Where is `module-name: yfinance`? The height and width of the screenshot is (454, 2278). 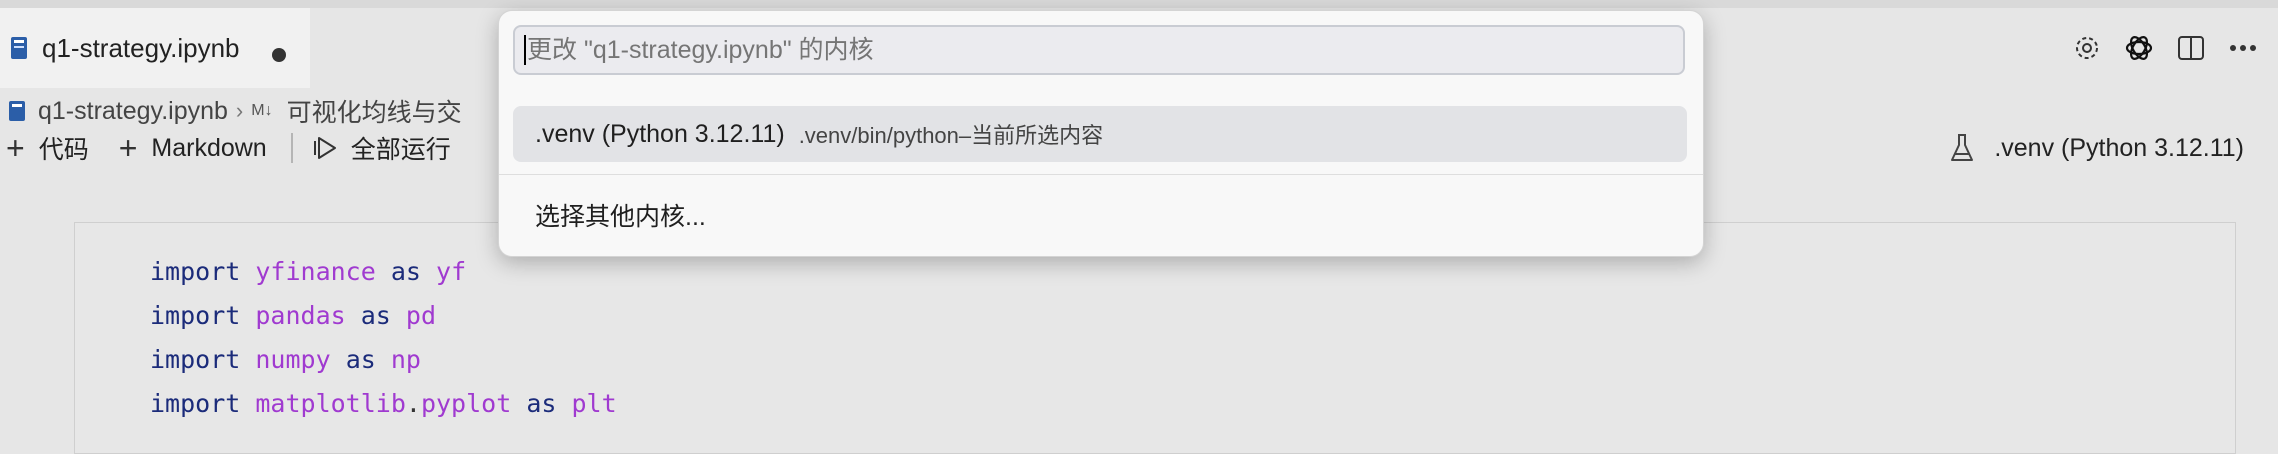
module-name: yfinance is located at coordinates (315, 271).